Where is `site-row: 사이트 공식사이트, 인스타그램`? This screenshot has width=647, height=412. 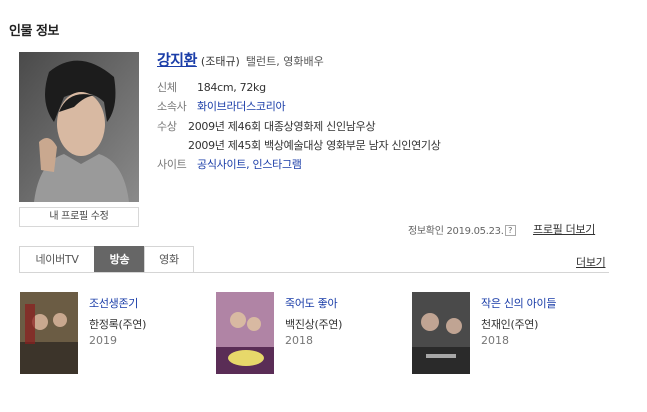 site-row: 사이트 공식사이트, 인스타그램 is located at coordinates (229, 164).